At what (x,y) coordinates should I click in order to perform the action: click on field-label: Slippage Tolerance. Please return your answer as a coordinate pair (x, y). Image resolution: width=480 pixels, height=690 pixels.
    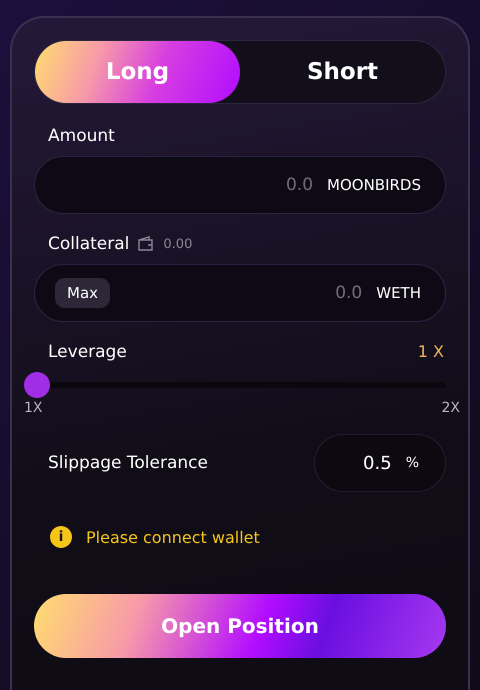
    Looking at the image, I should click on (128, 463).